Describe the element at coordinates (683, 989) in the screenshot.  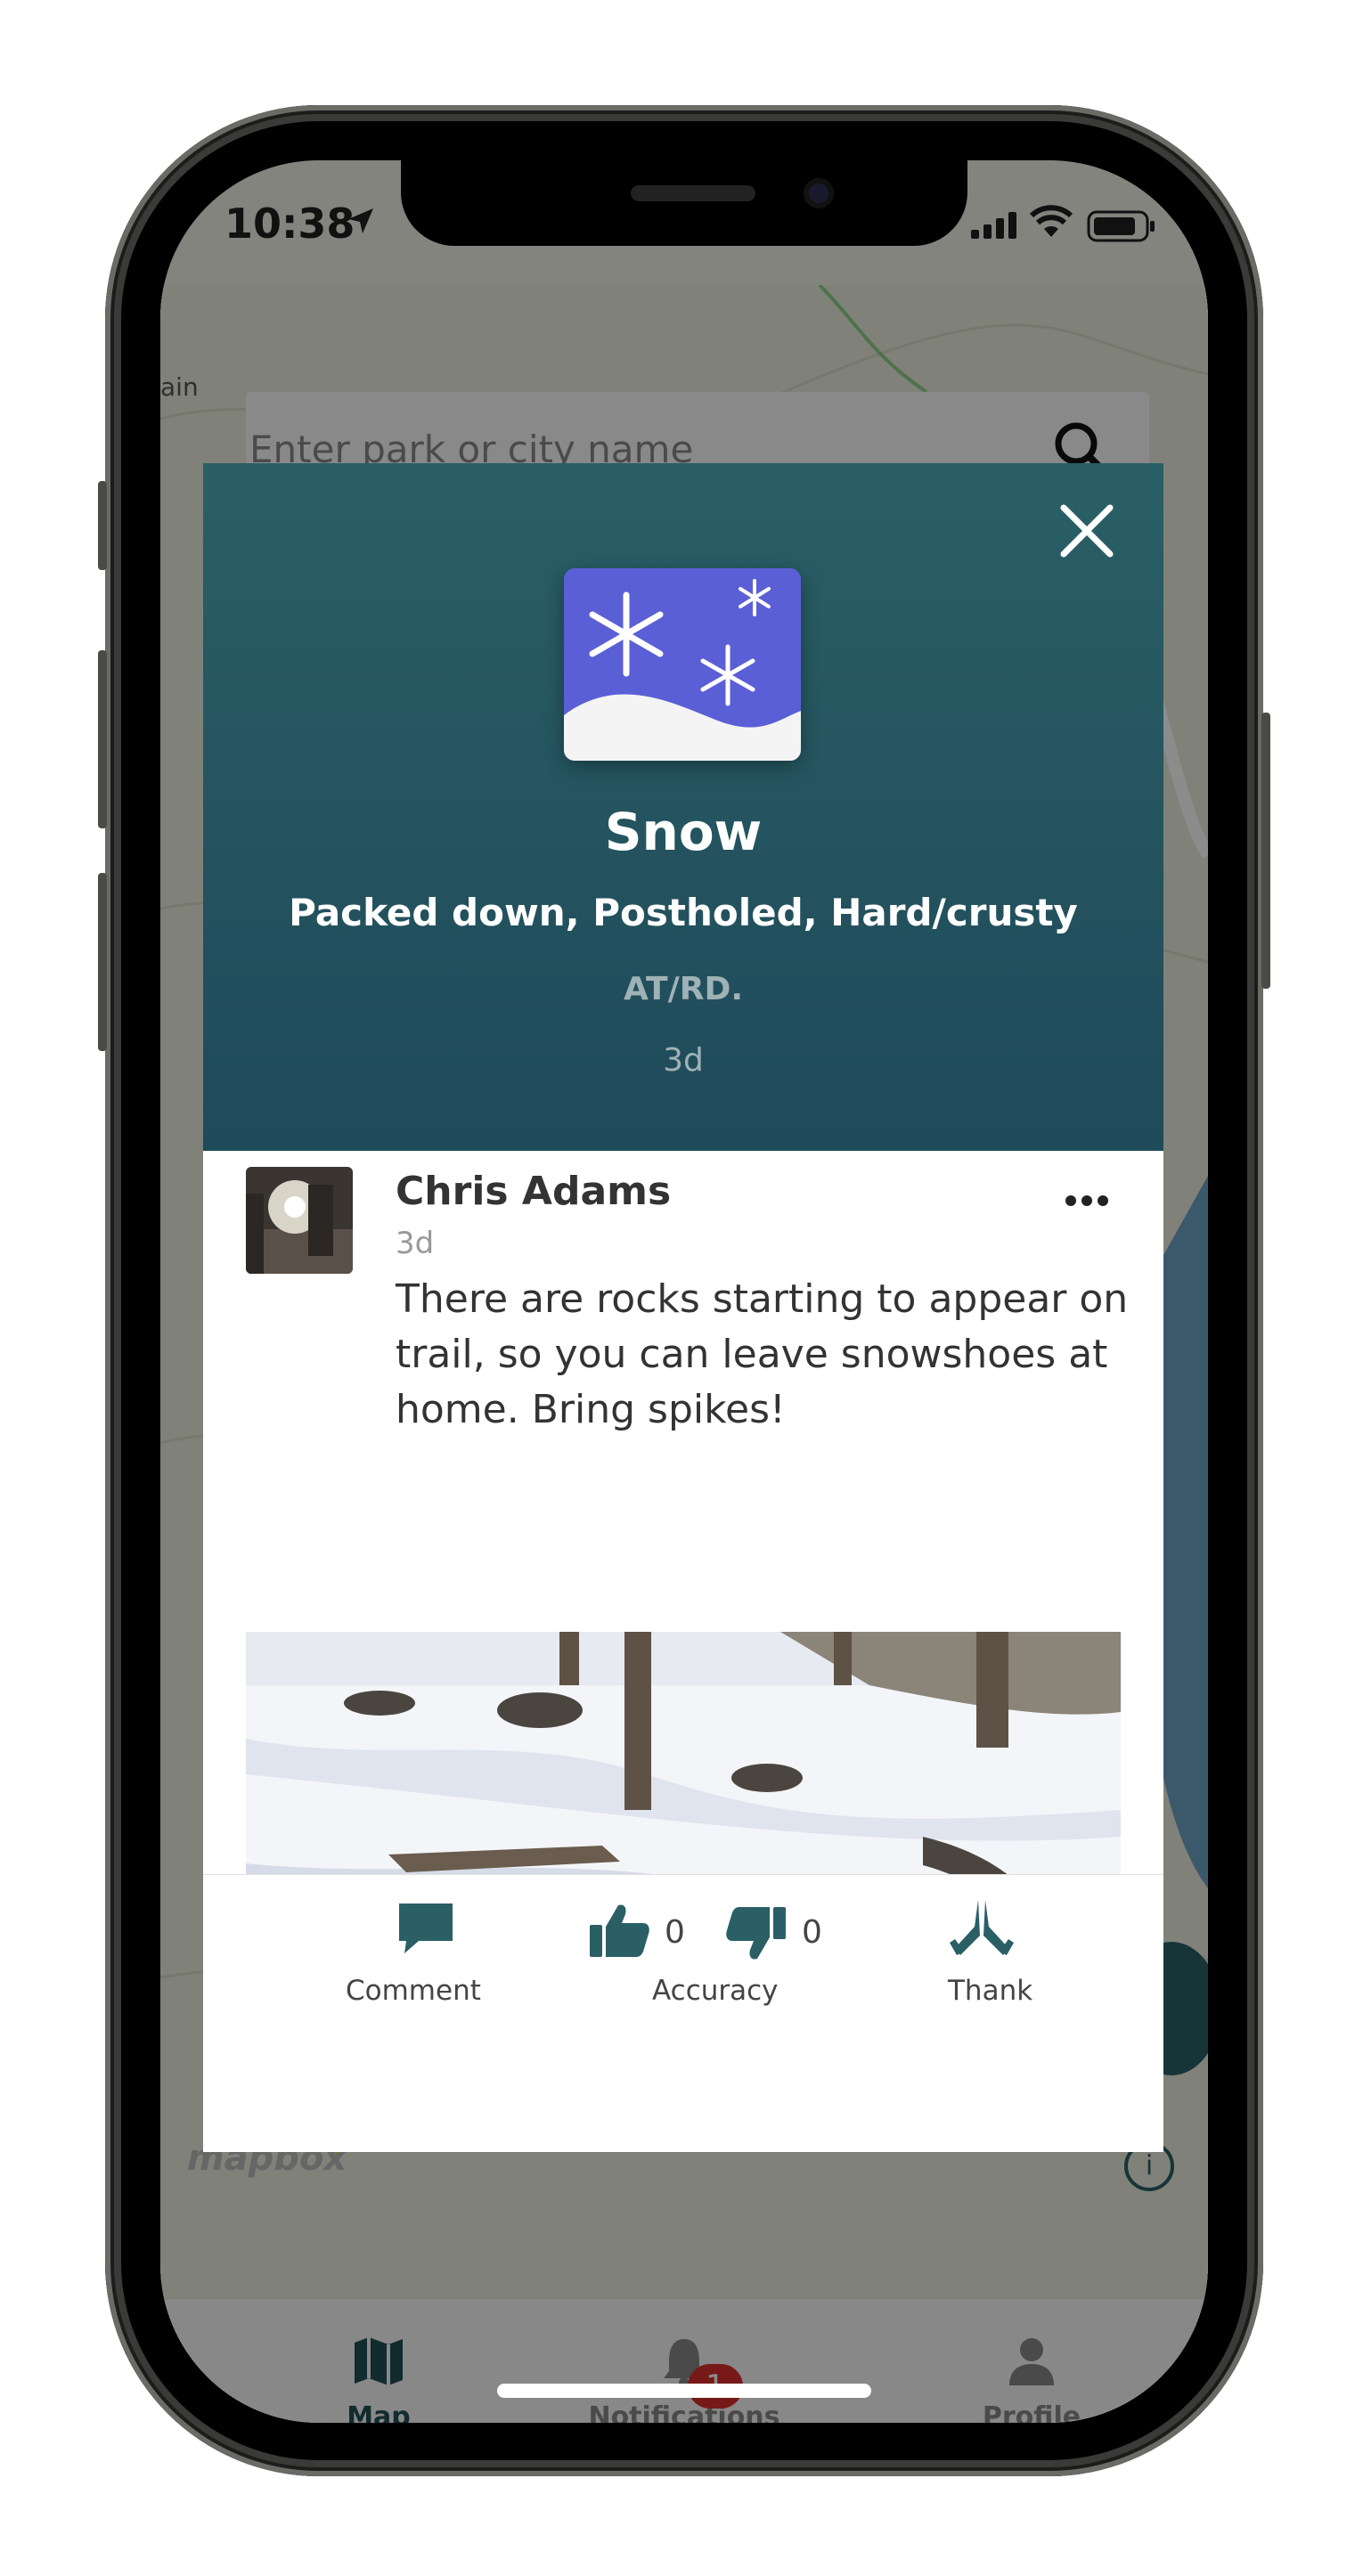
I see `trail-name: AT/RD.` at that location.